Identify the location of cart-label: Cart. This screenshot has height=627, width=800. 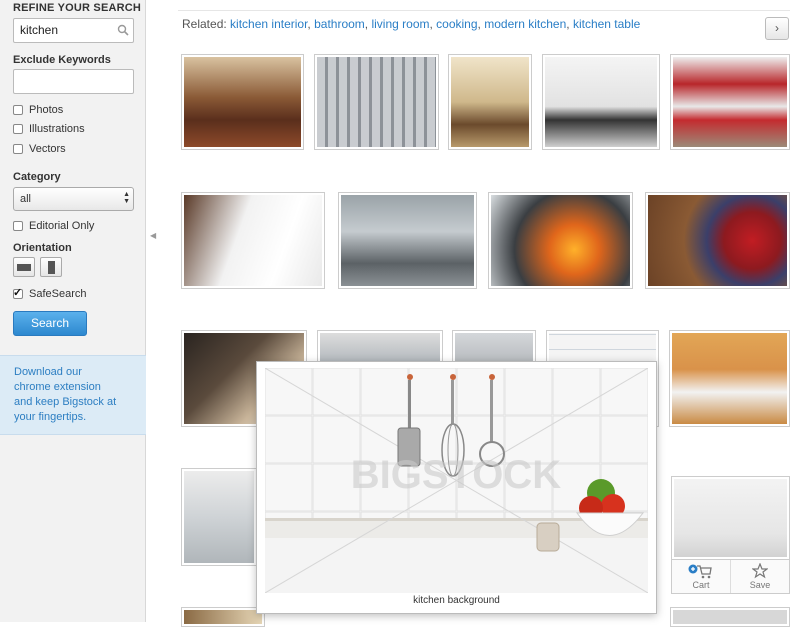
(701, 585).